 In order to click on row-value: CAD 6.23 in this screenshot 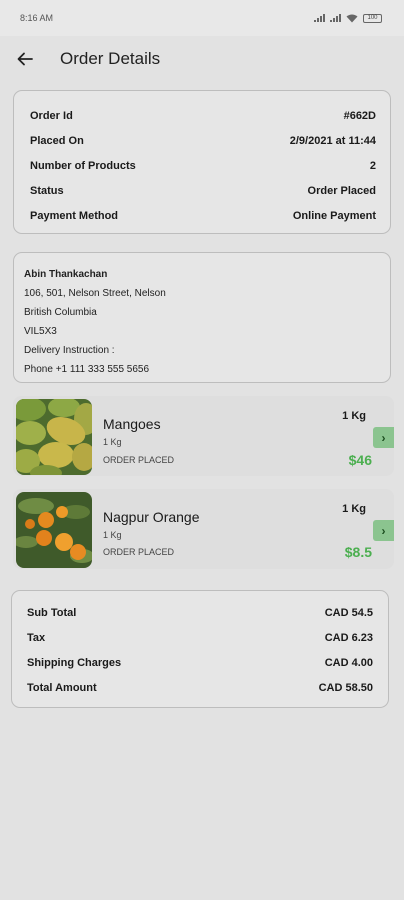, I will do `click(348, 637)`.